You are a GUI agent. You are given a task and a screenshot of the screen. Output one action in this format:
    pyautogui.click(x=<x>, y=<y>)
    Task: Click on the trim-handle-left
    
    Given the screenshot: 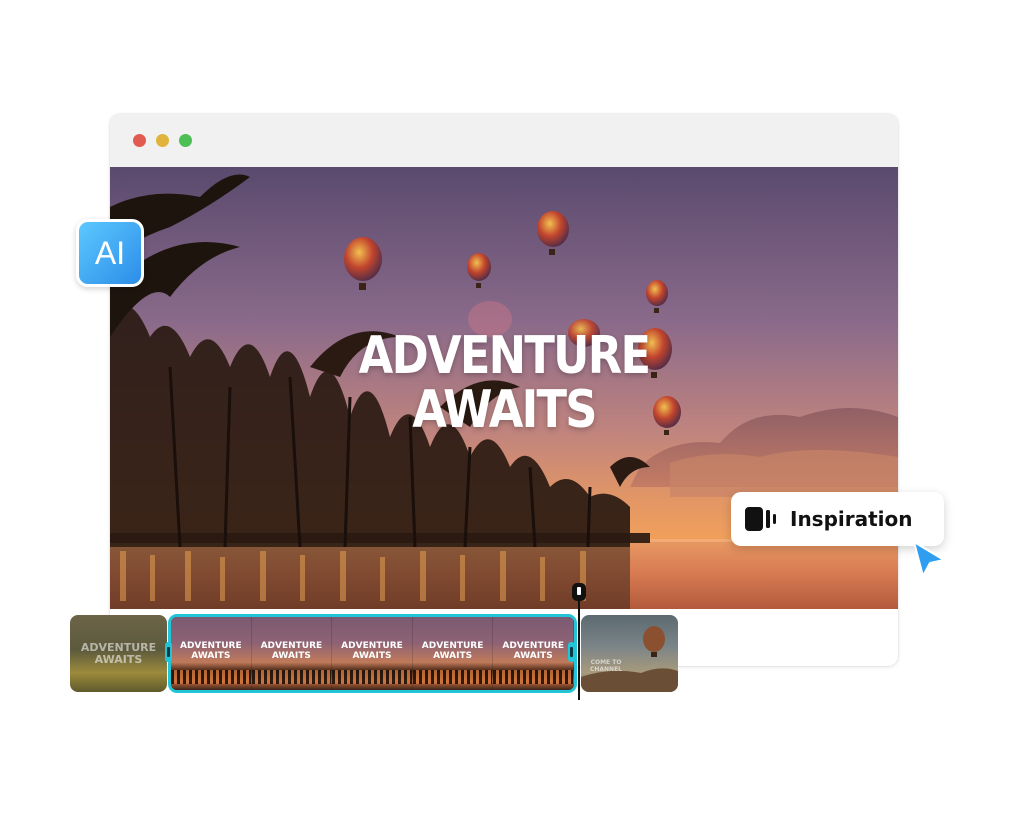 What is the action you would take?
    pyautogui.click(x=168, y=652)
    